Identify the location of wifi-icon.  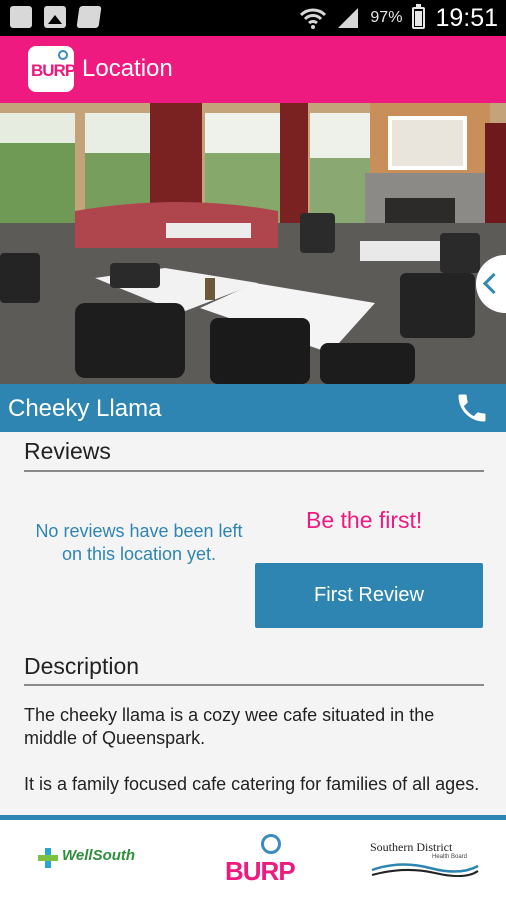
(313, 18).